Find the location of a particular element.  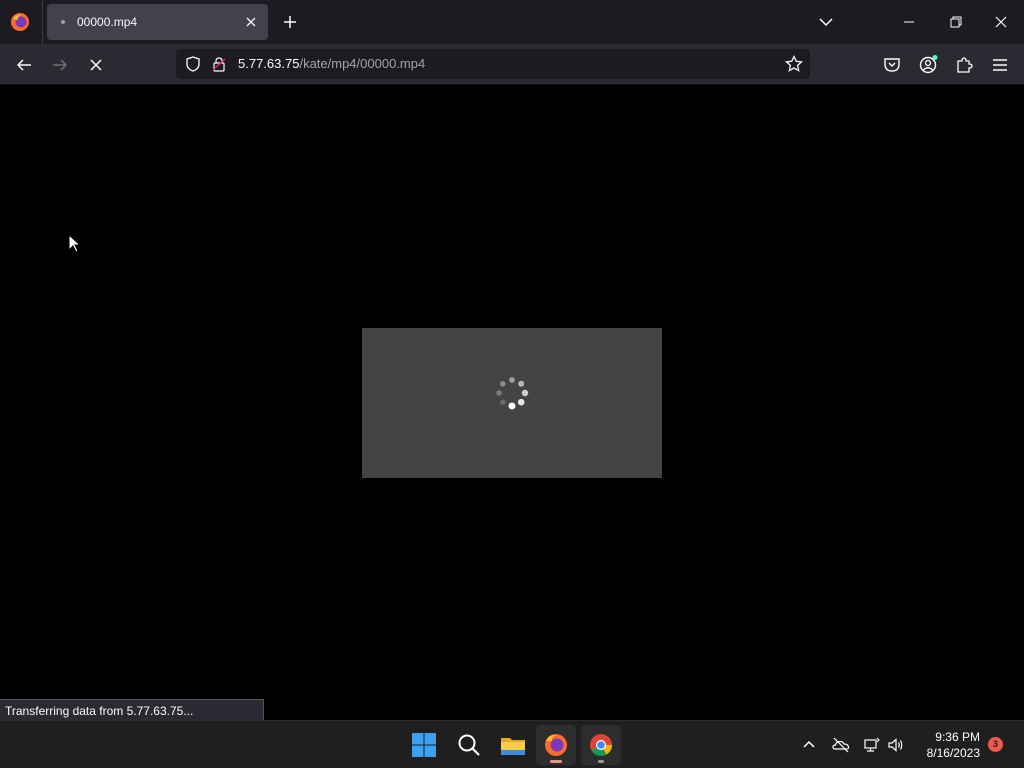

url-host: 5.77.63.75 is located at coordinates (269, 63).